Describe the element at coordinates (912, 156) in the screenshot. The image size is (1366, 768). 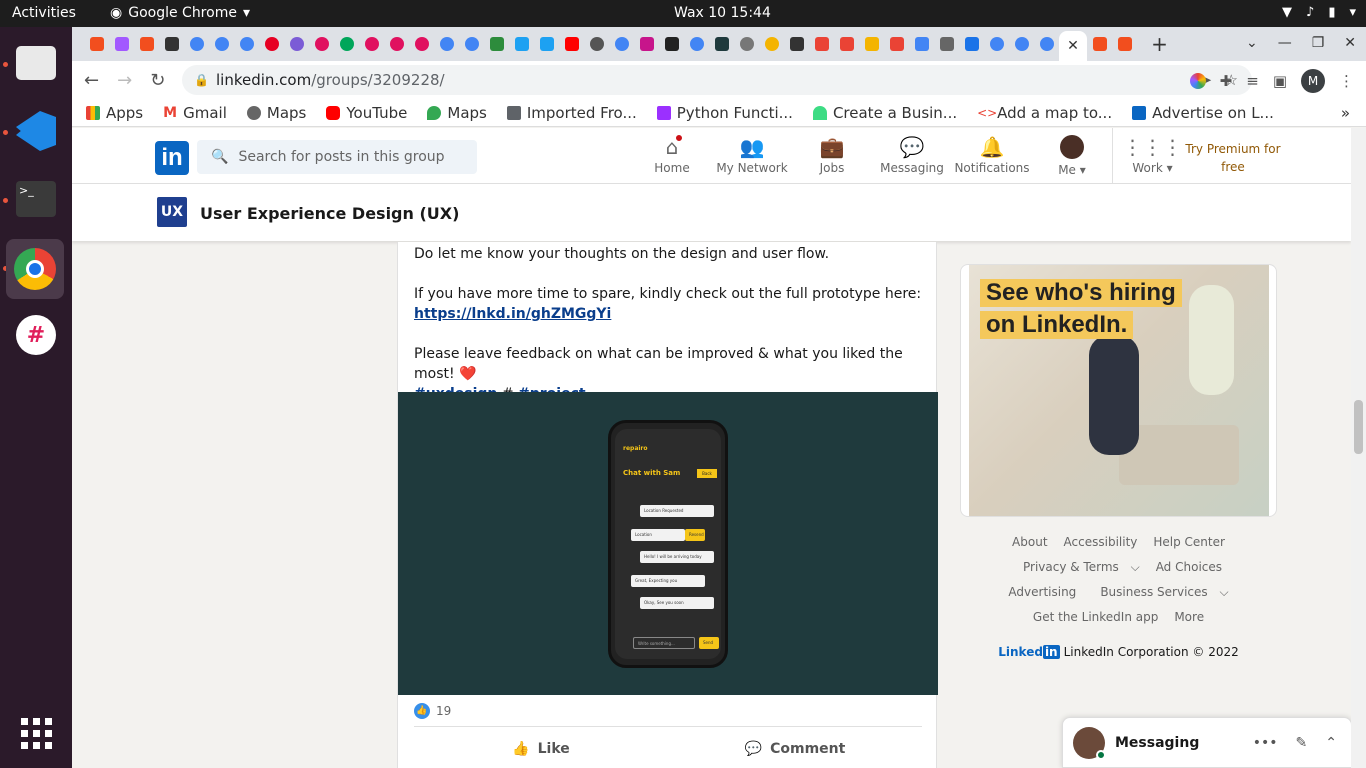
I see `nav-messaging: 💬 Messaging` at that location.